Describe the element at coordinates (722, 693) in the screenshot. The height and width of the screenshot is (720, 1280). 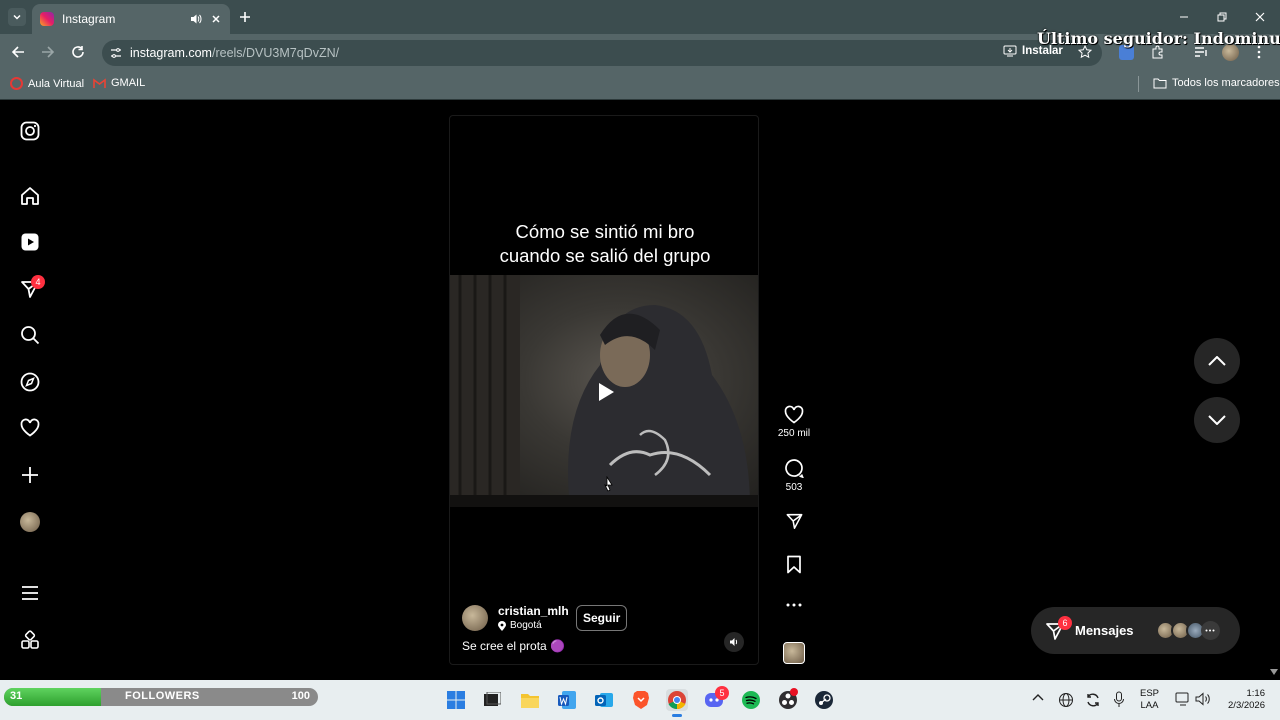
I see `discord-badge: 5` at that location.